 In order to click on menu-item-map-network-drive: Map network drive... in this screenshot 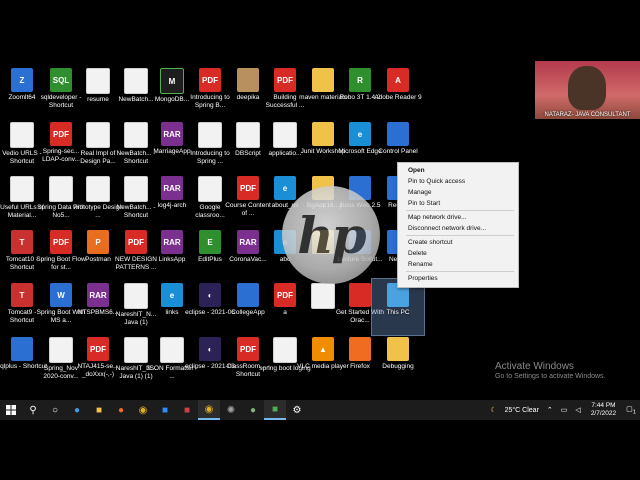, I will do `click(458, 217)`.